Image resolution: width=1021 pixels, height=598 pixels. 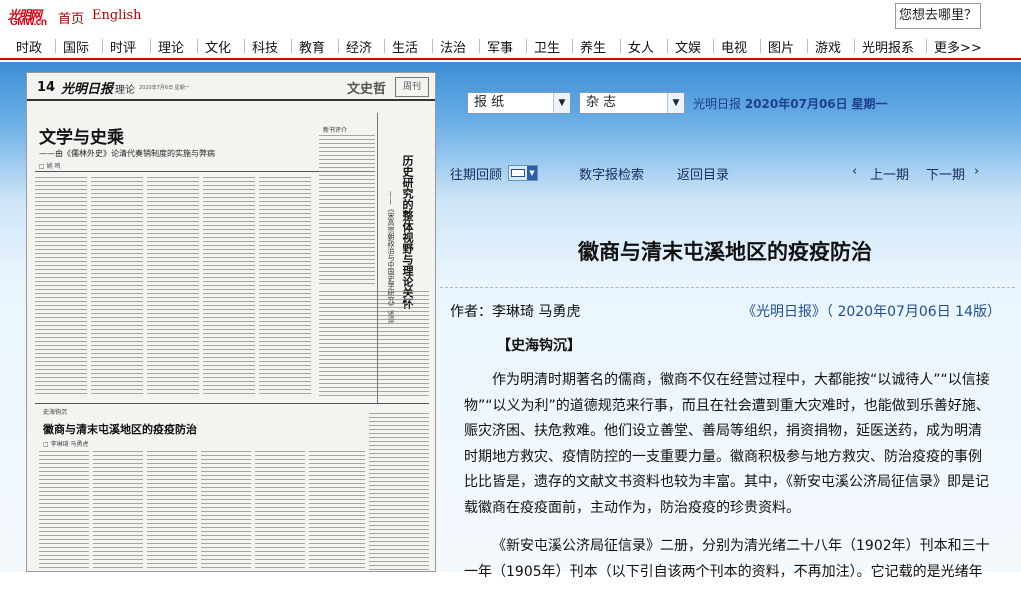 I want to click on nav-item: 图片, so click(x=781, y=46).